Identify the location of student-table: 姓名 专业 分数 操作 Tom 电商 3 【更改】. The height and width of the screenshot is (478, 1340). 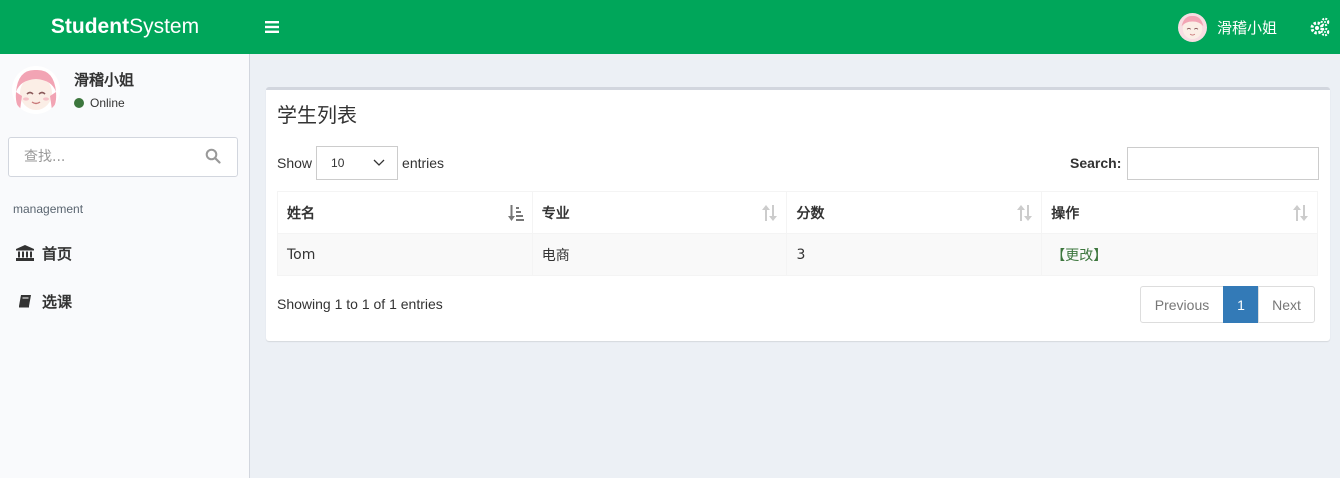
(797, 233).